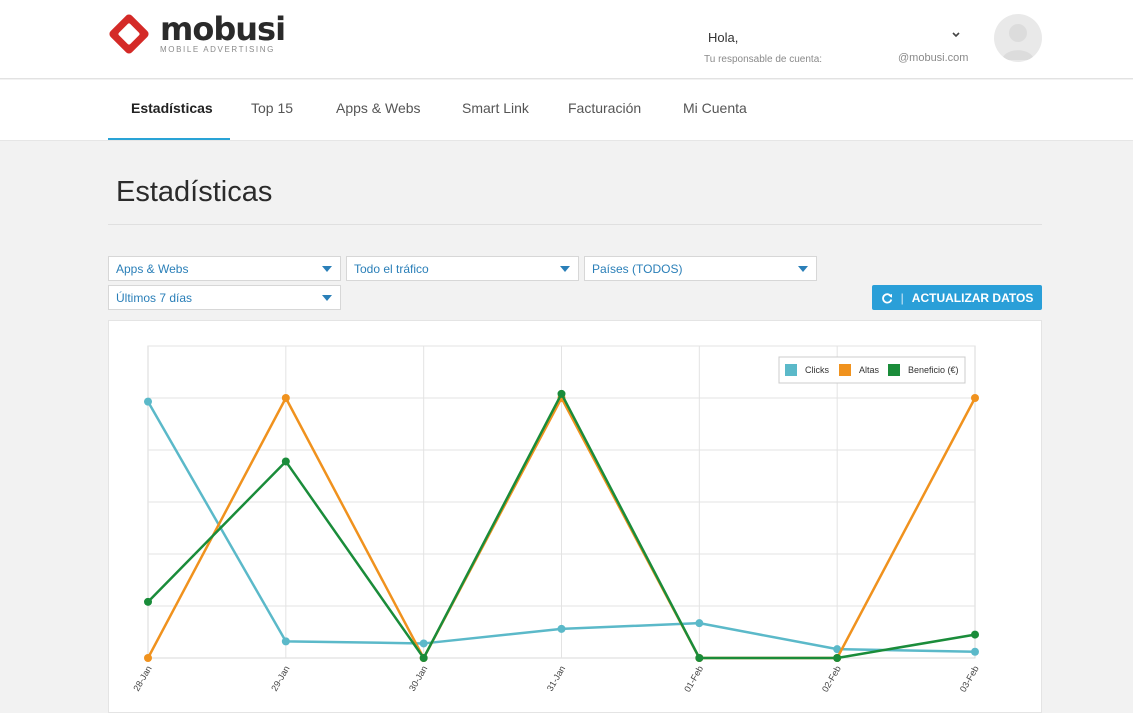  I want to click on refresh-icon, so click(886, 297).